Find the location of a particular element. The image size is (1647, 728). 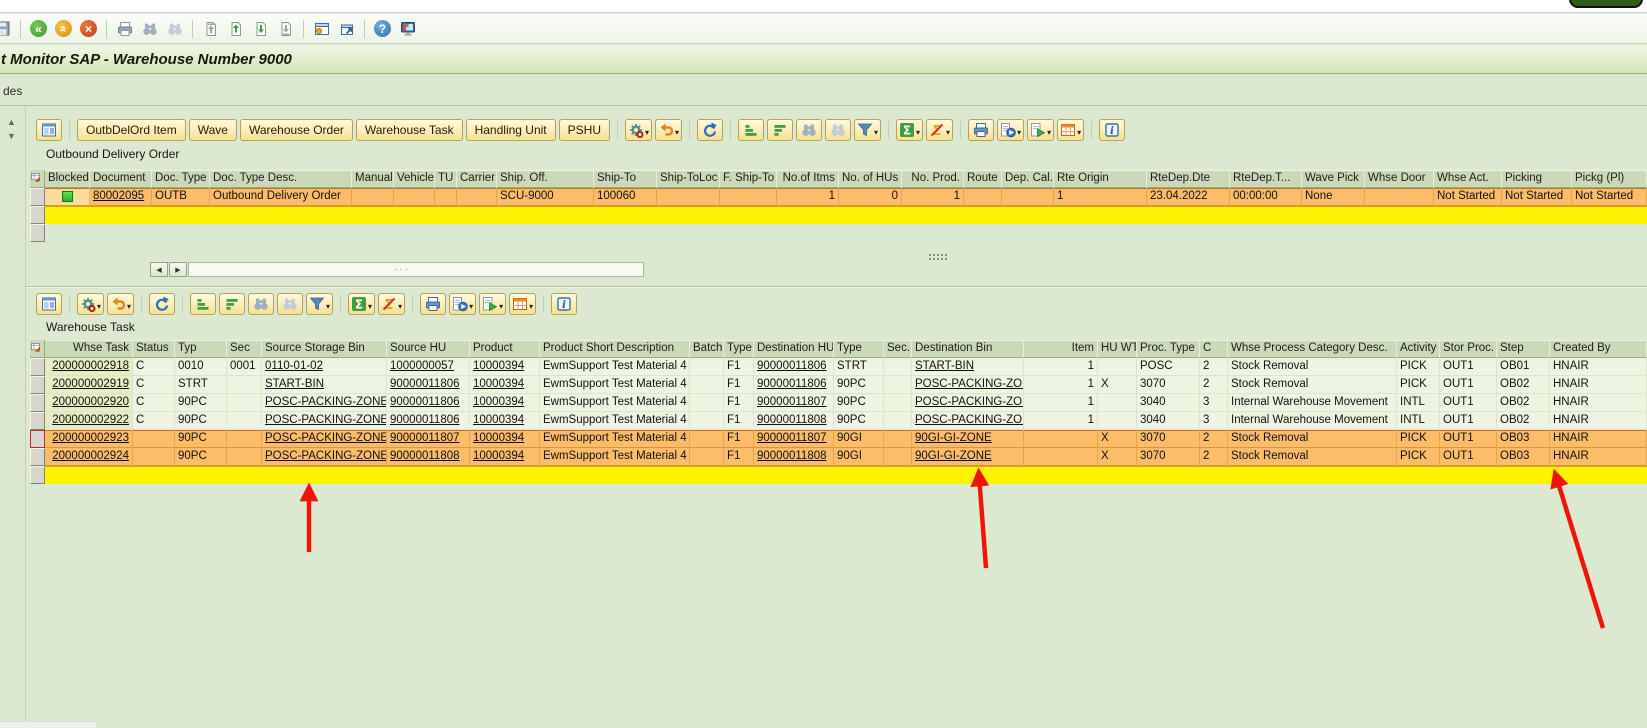

col-whse-door: Whse Door is located at coordinates (1399, 179).